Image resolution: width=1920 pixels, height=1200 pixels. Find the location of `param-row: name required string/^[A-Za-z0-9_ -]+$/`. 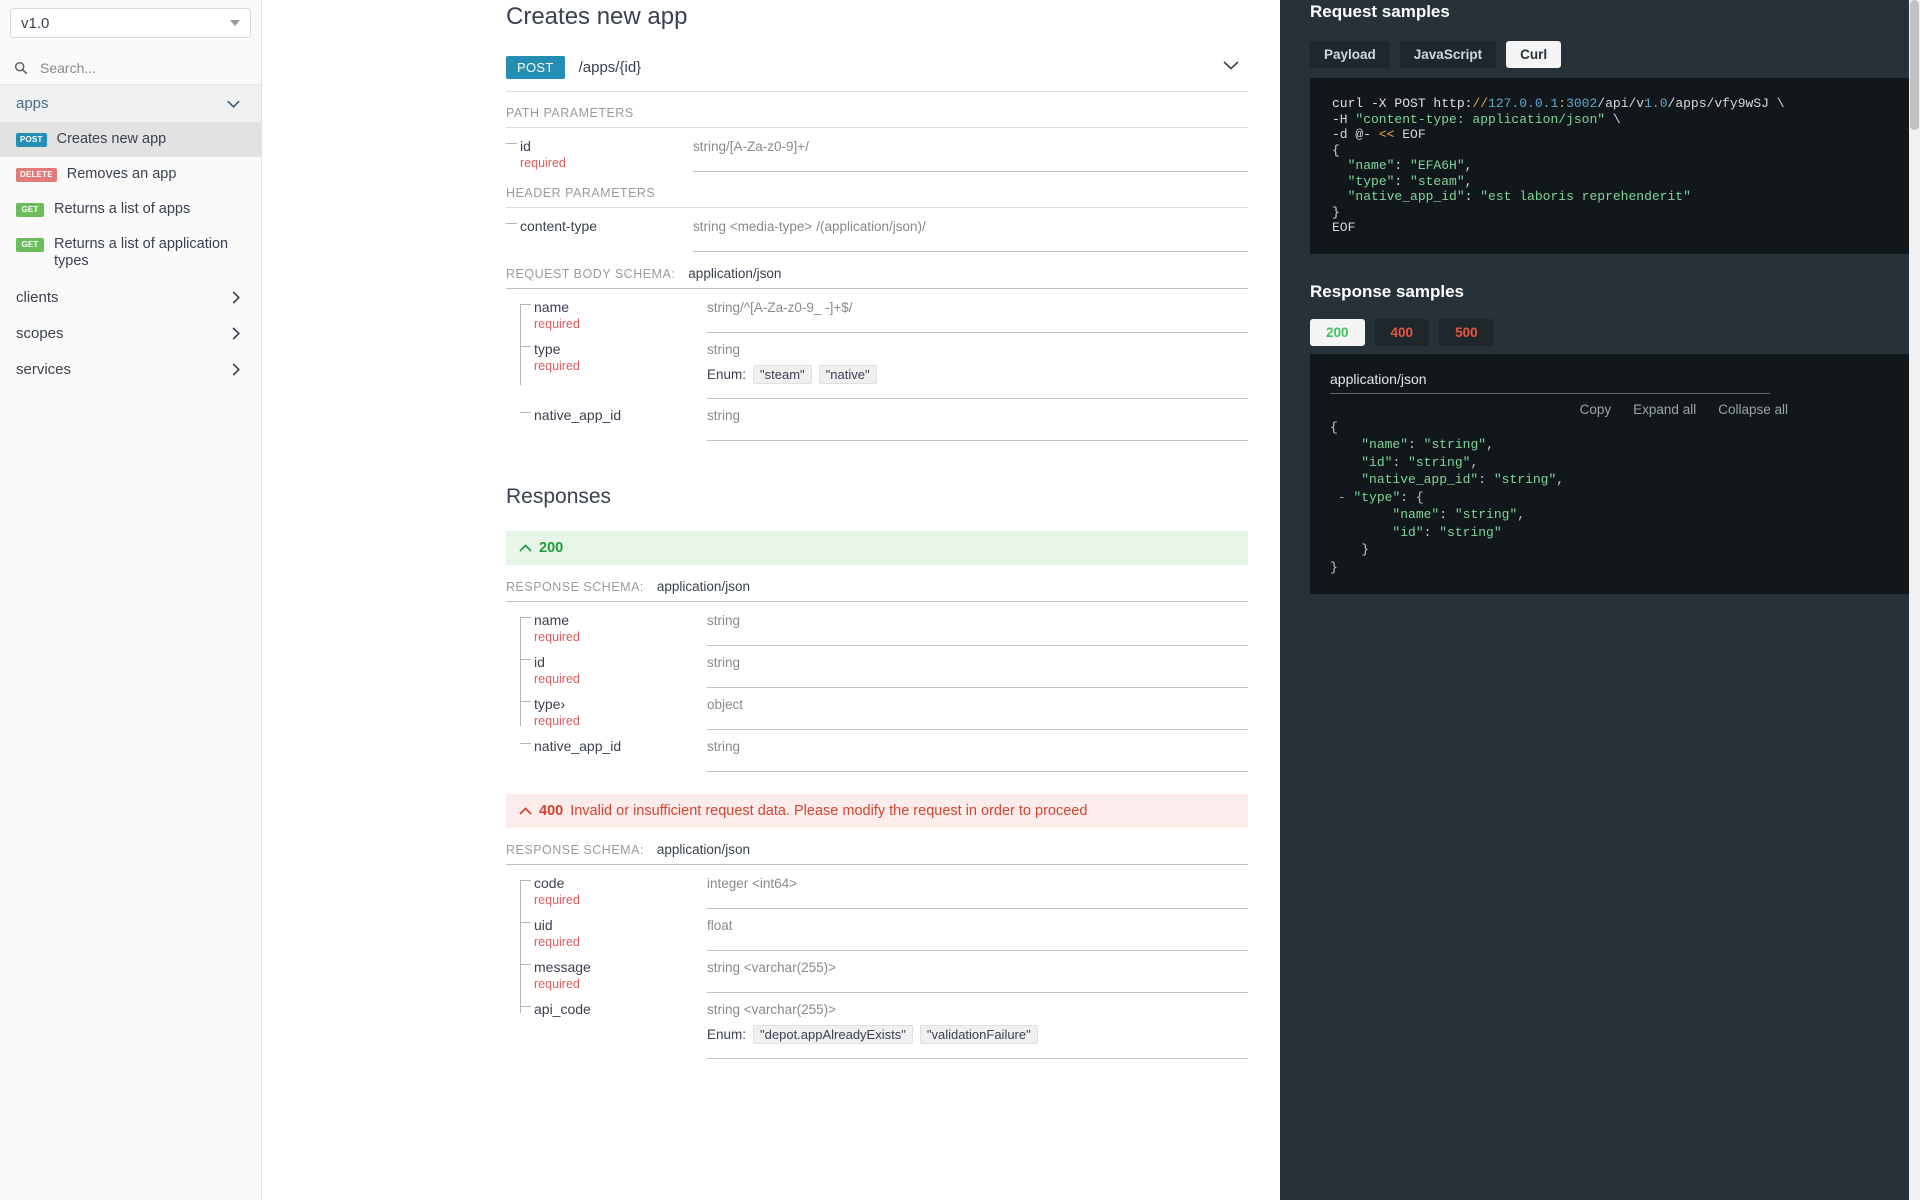

param-row: name required string/^[A-Za-z0-9_ -]+$/ is located at coordinates (884, 312).